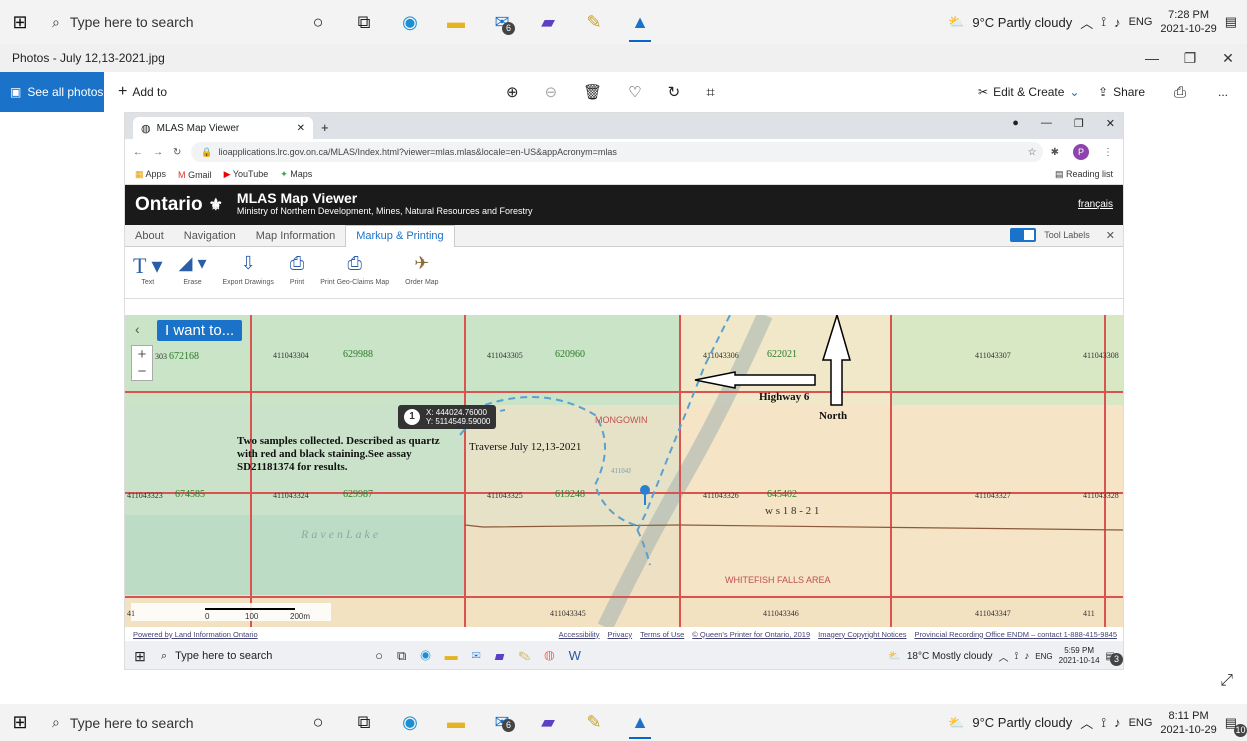 The width and height of the screenshot is (1247, 741). Describe the element at coordinates (1110, 235) in the screenshot. I see `close-panel-icon: ✕` at that location.